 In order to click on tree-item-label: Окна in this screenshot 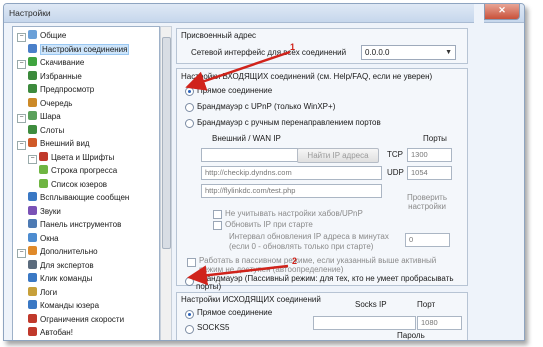, I will do `click(49, 238)`.